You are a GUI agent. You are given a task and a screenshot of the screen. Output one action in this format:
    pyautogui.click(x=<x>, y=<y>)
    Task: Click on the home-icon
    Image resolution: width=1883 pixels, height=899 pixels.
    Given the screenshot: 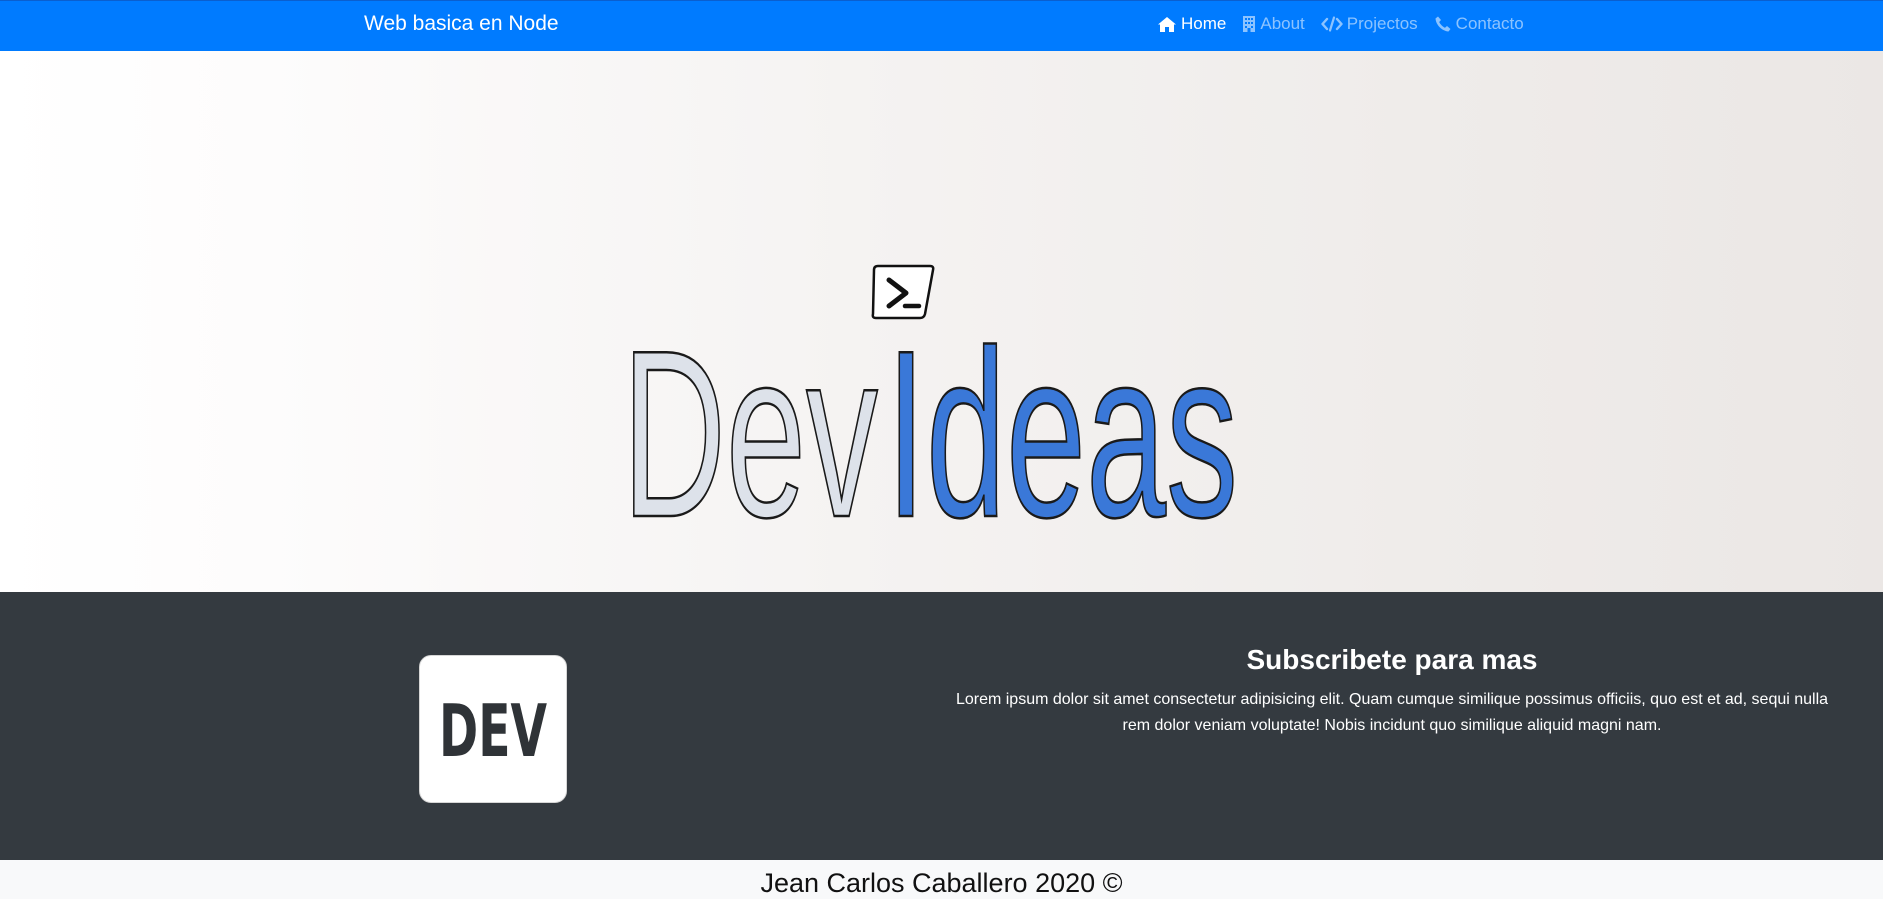 What is the action you would take?
    pyautogui.click(x=1167, y=24)
    